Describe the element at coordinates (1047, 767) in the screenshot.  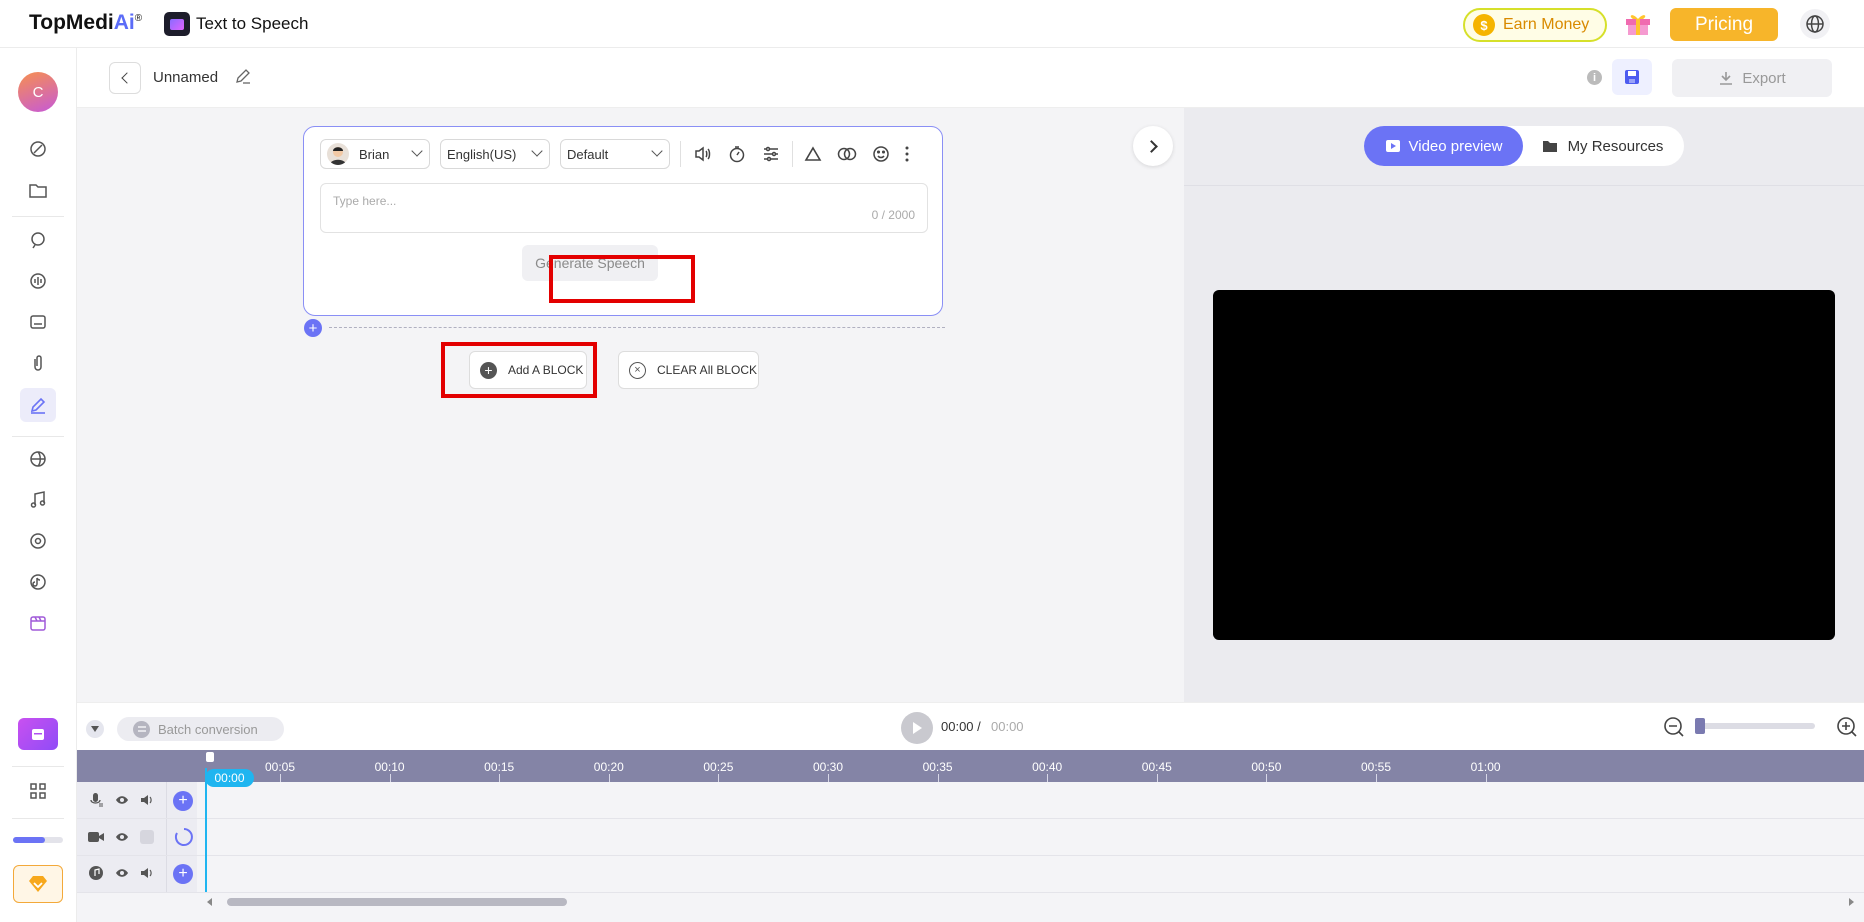
I see `ruler-tick-label: 00:40` at that location.